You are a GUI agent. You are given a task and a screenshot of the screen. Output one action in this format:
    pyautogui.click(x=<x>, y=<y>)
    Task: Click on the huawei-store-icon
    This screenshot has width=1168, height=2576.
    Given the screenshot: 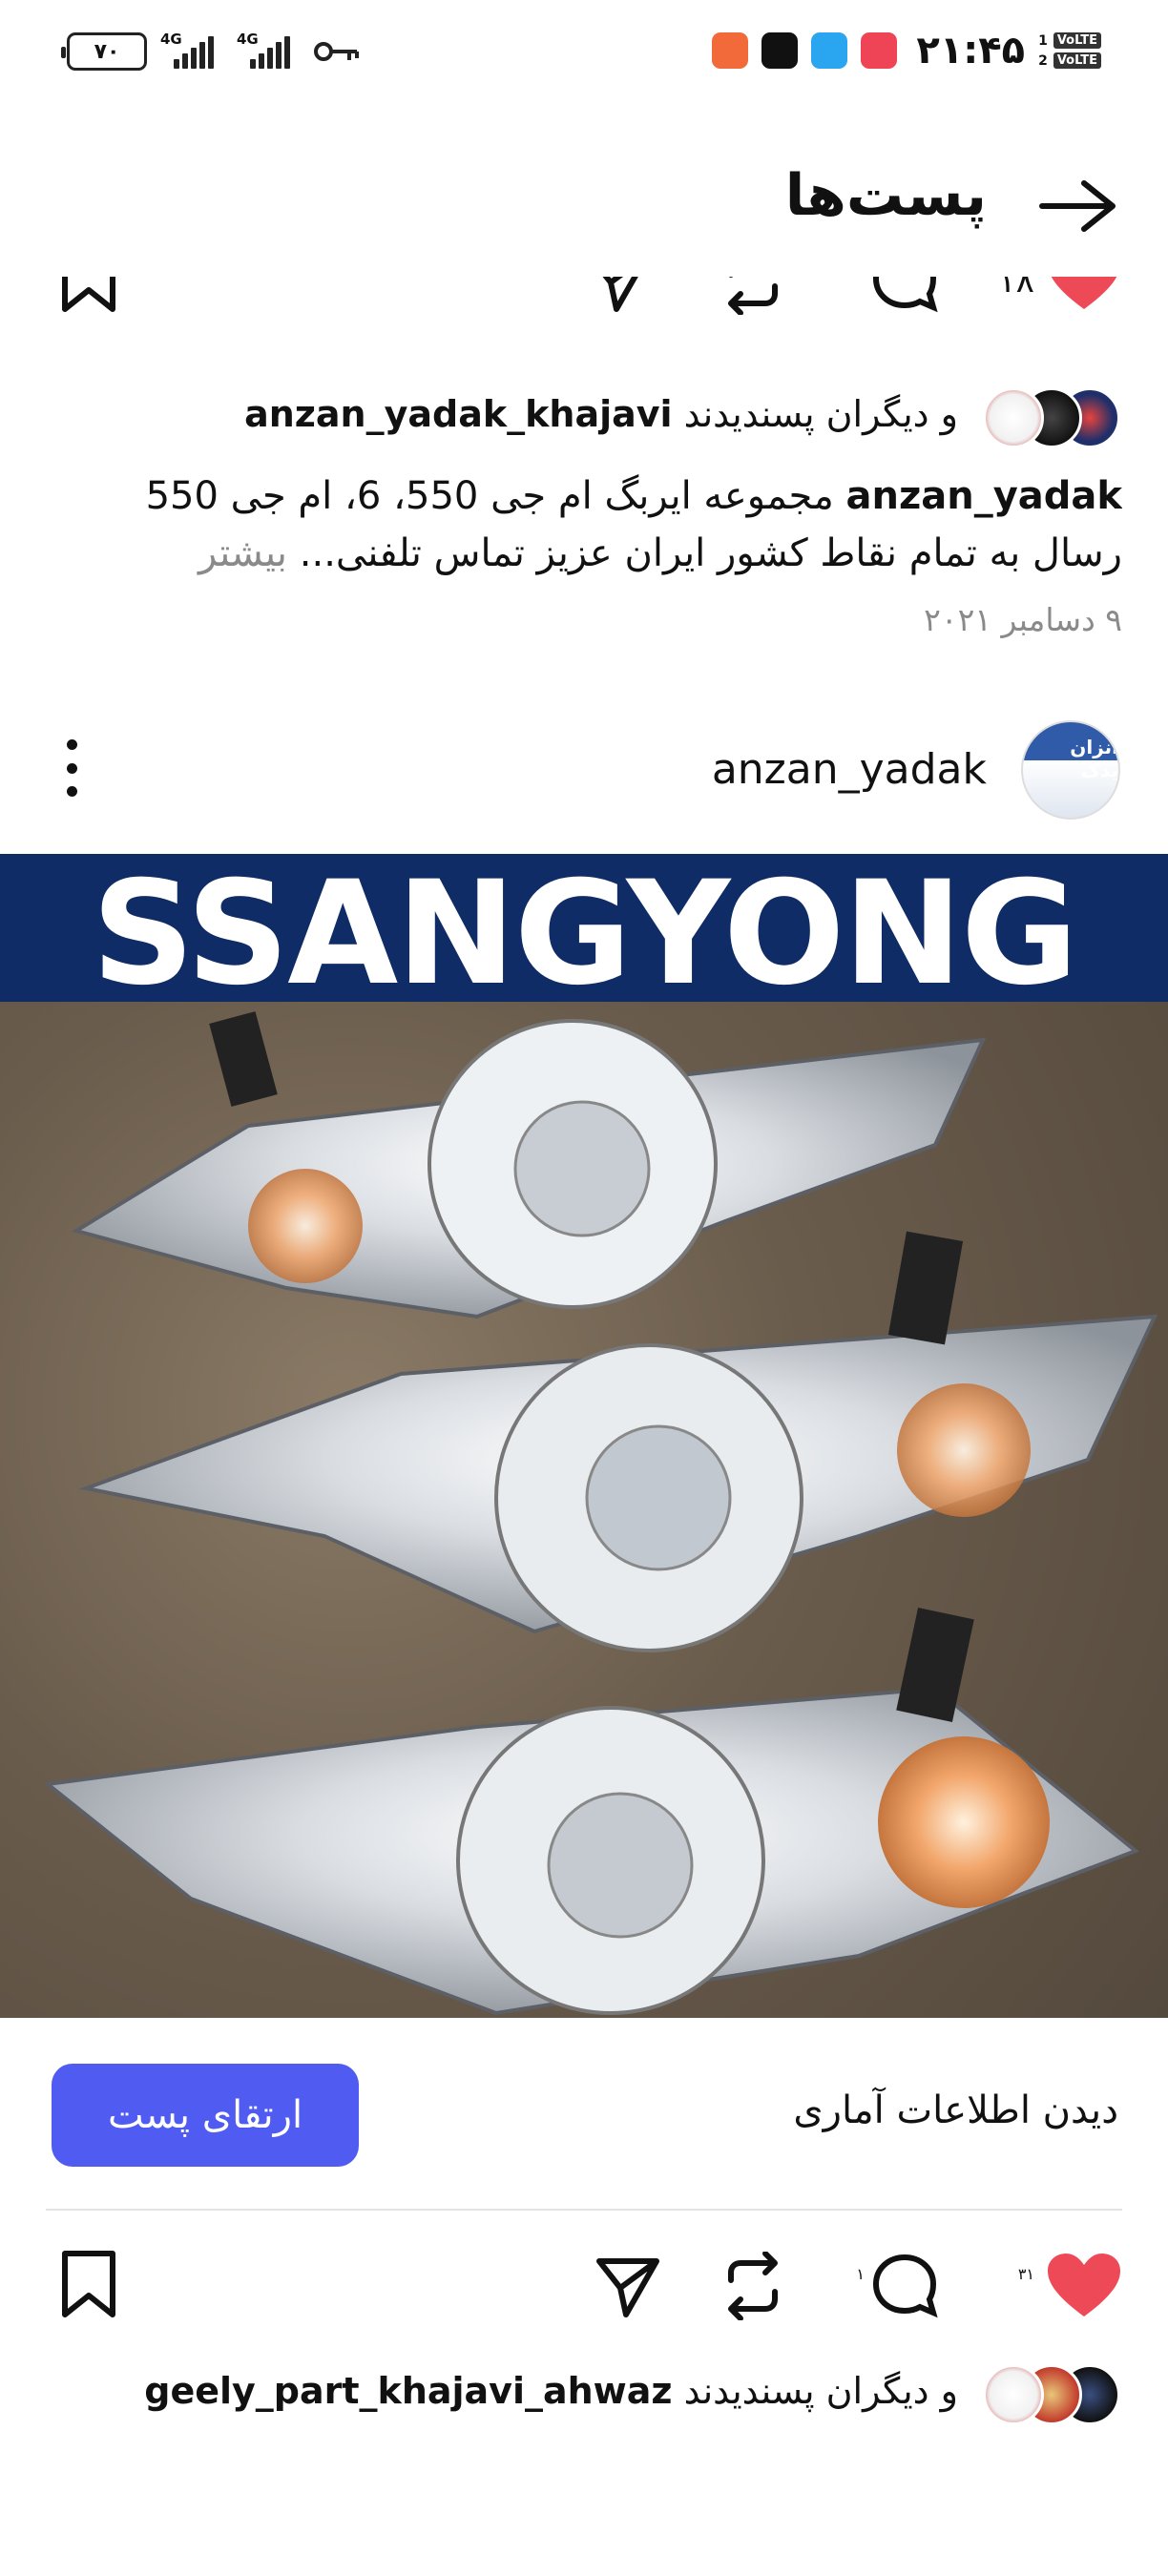 What is the action you would take?
    pyautogui.click(x=879, y=50)
    